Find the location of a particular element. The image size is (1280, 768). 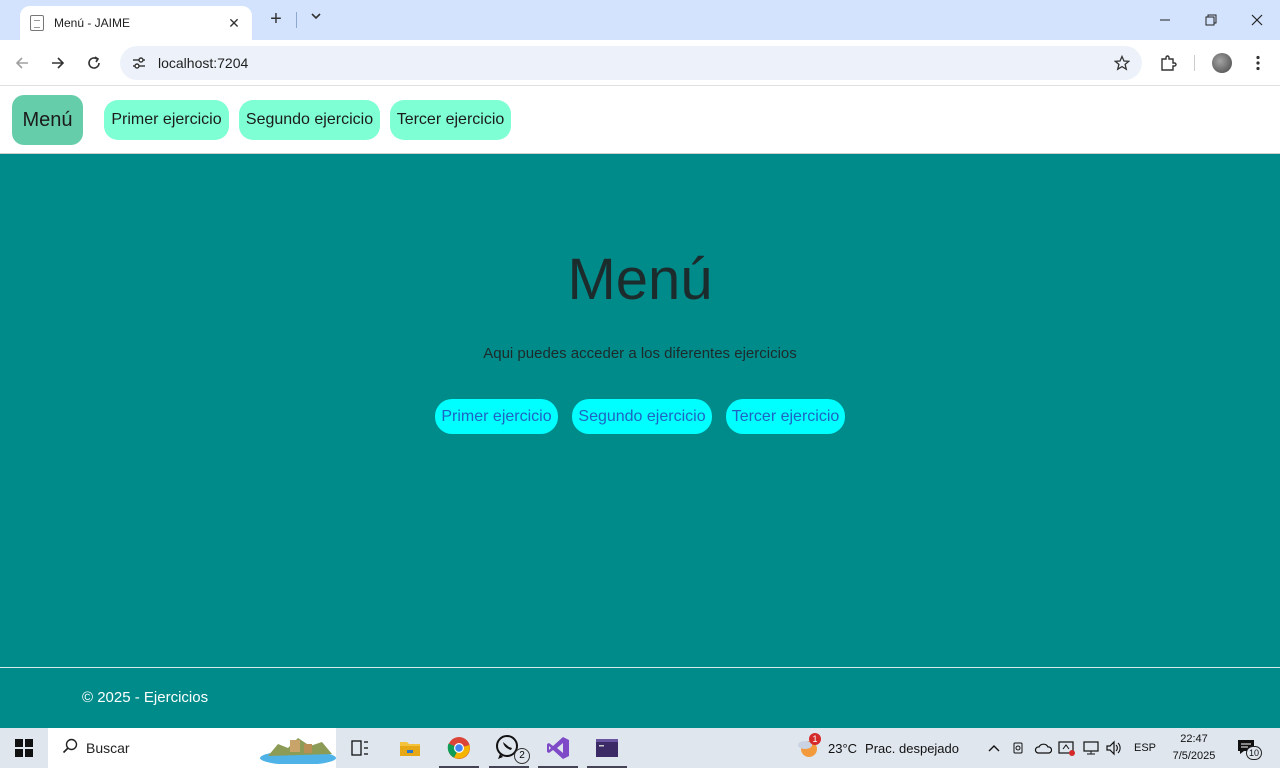

tab-title: Menú - JAIME is located at coordinates (92, 23).